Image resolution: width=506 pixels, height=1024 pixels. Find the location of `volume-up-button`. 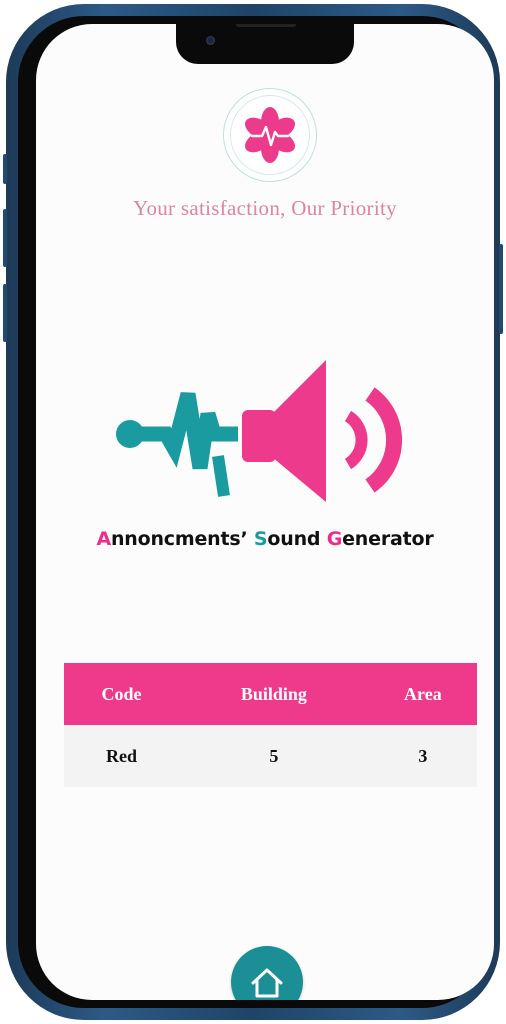

volume-up-button is located at coordinates (5, 238).